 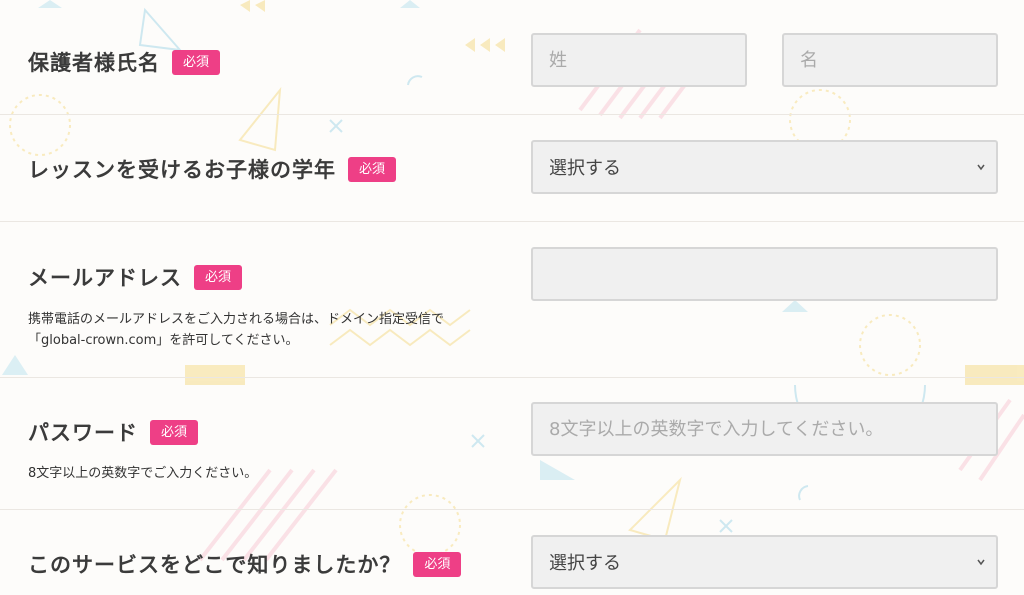 What do you see at coordinates (639, 60) in the screenshot?
I see `guardian-last-name-input` at bounding box center [639, 60].